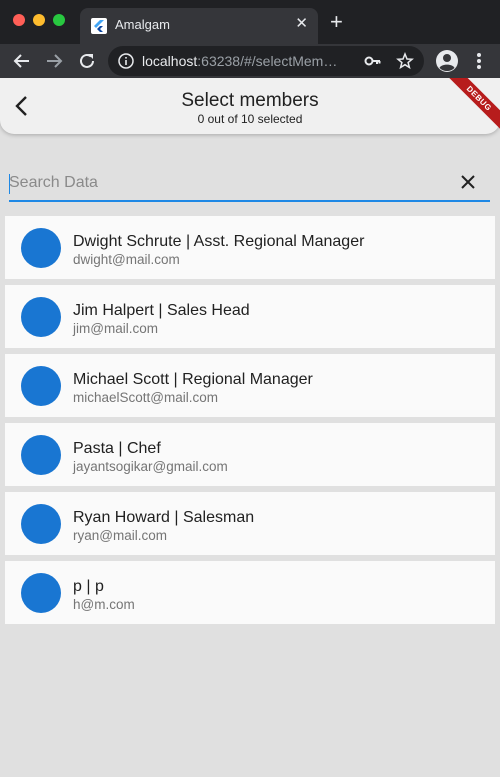  Describe the element at coordinates (54, 61) in the screenshot. I see `forward-arrow-icon` at that location.